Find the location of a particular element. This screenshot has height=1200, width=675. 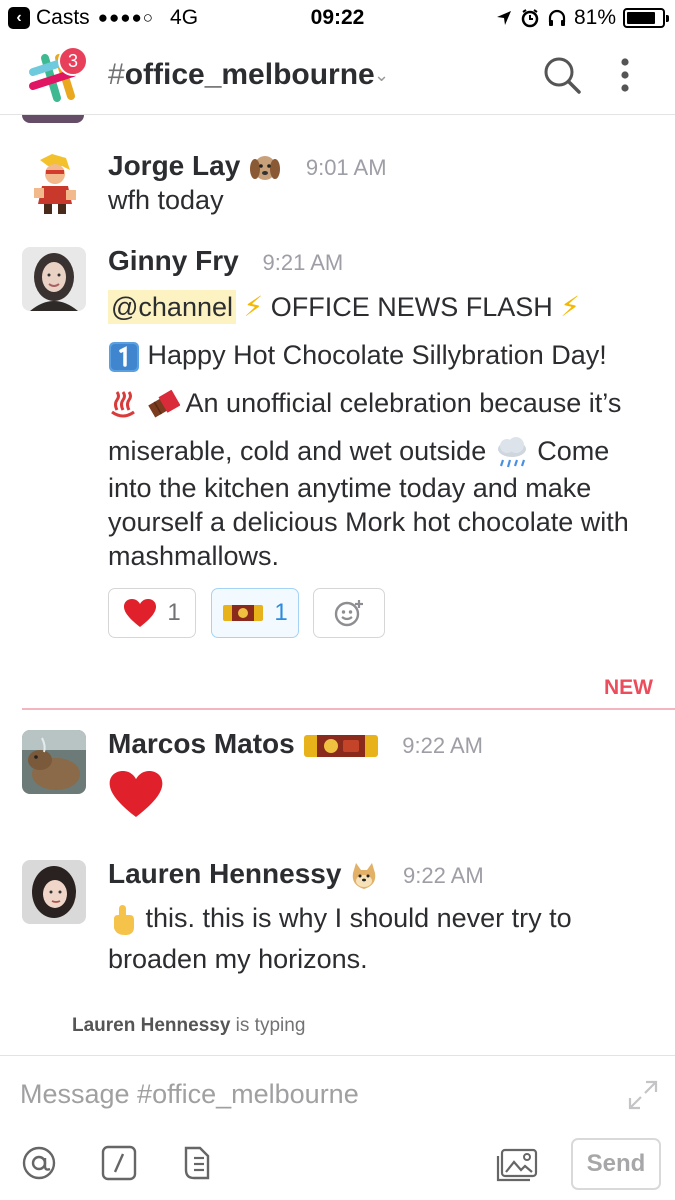

message-line: @channel ⚡ OFFICE NEWS FLASH ⚡ is located at coordinates (388, 307).